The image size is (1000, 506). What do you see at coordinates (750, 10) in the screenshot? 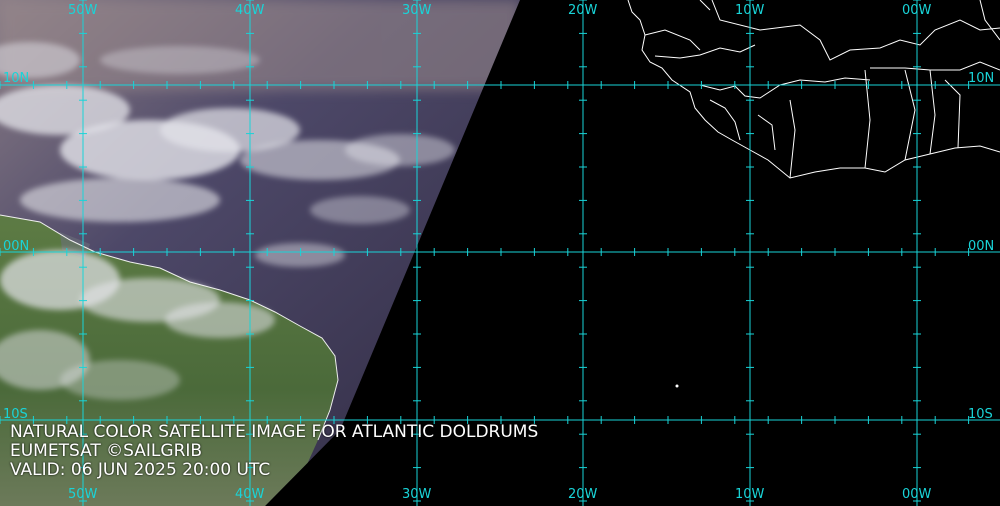
I see `lon-label-top-10w: 10W` at bounding box center [750, 10].